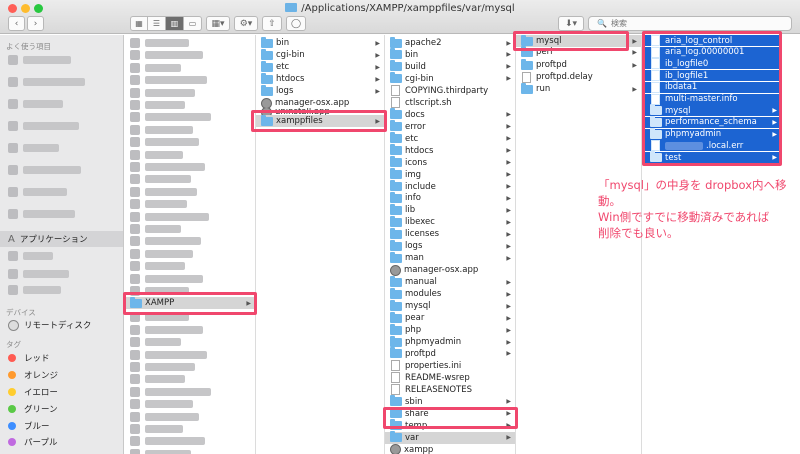 This screenshot has height=454, width=800. I want to click on list-item-libexec: libexec ▶, so click(450, 221).